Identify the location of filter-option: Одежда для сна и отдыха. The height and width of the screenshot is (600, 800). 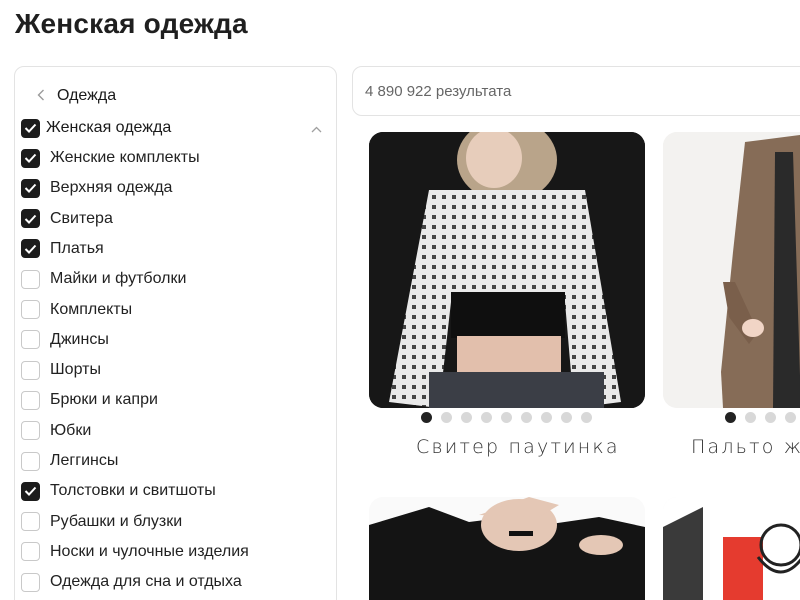
(131, 582).